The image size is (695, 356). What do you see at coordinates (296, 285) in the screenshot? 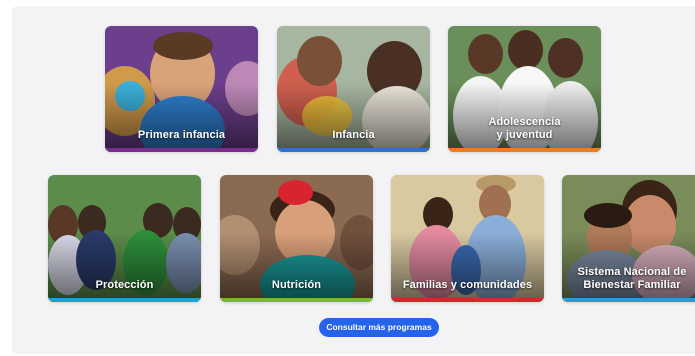
I see `program-label: Nutrición` at bounding box center [296, 285].